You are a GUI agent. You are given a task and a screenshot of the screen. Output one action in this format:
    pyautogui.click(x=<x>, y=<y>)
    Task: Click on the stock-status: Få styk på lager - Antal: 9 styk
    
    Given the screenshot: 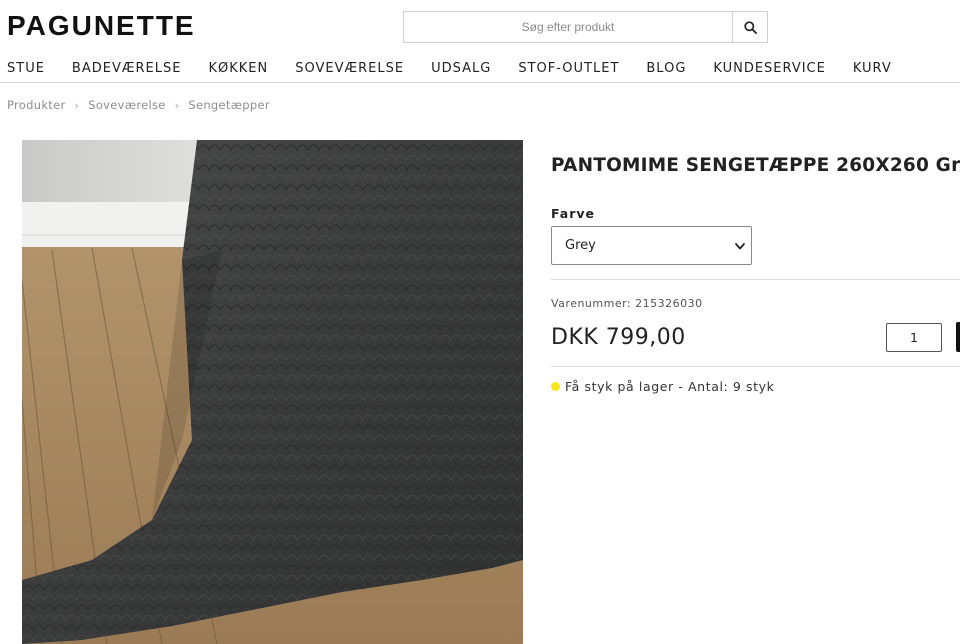 What is the action you would take?
    pyautogui.click(x=663, y=386)
    